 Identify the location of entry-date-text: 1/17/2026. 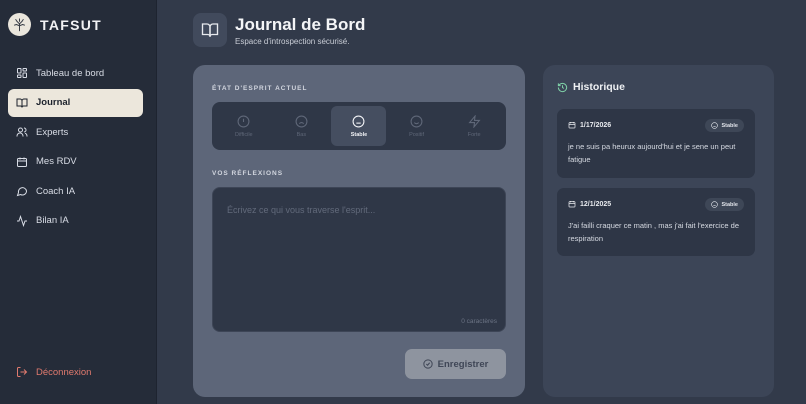
(596, 125).